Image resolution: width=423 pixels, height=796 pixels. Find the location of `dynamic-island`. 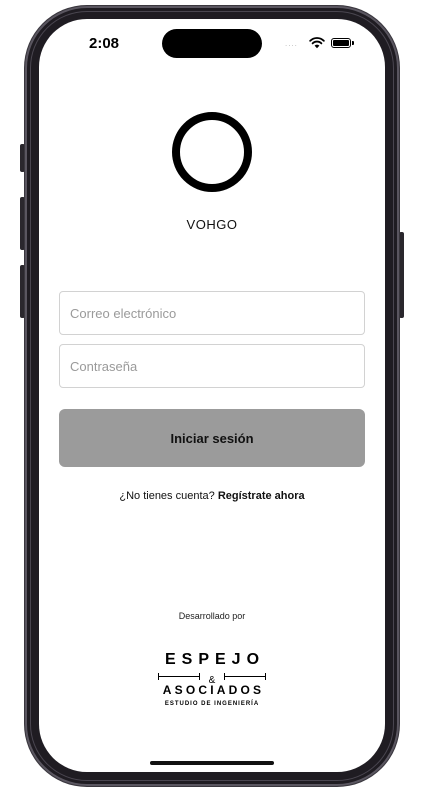

dynamic-island is located at coordinates (212, 43).